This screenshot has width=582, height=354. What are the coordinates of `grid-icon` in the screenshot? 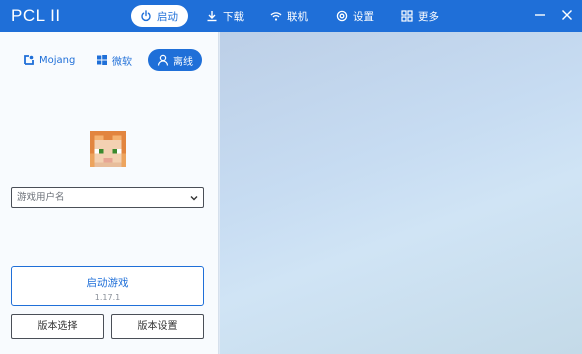 It's located at (407, 16).